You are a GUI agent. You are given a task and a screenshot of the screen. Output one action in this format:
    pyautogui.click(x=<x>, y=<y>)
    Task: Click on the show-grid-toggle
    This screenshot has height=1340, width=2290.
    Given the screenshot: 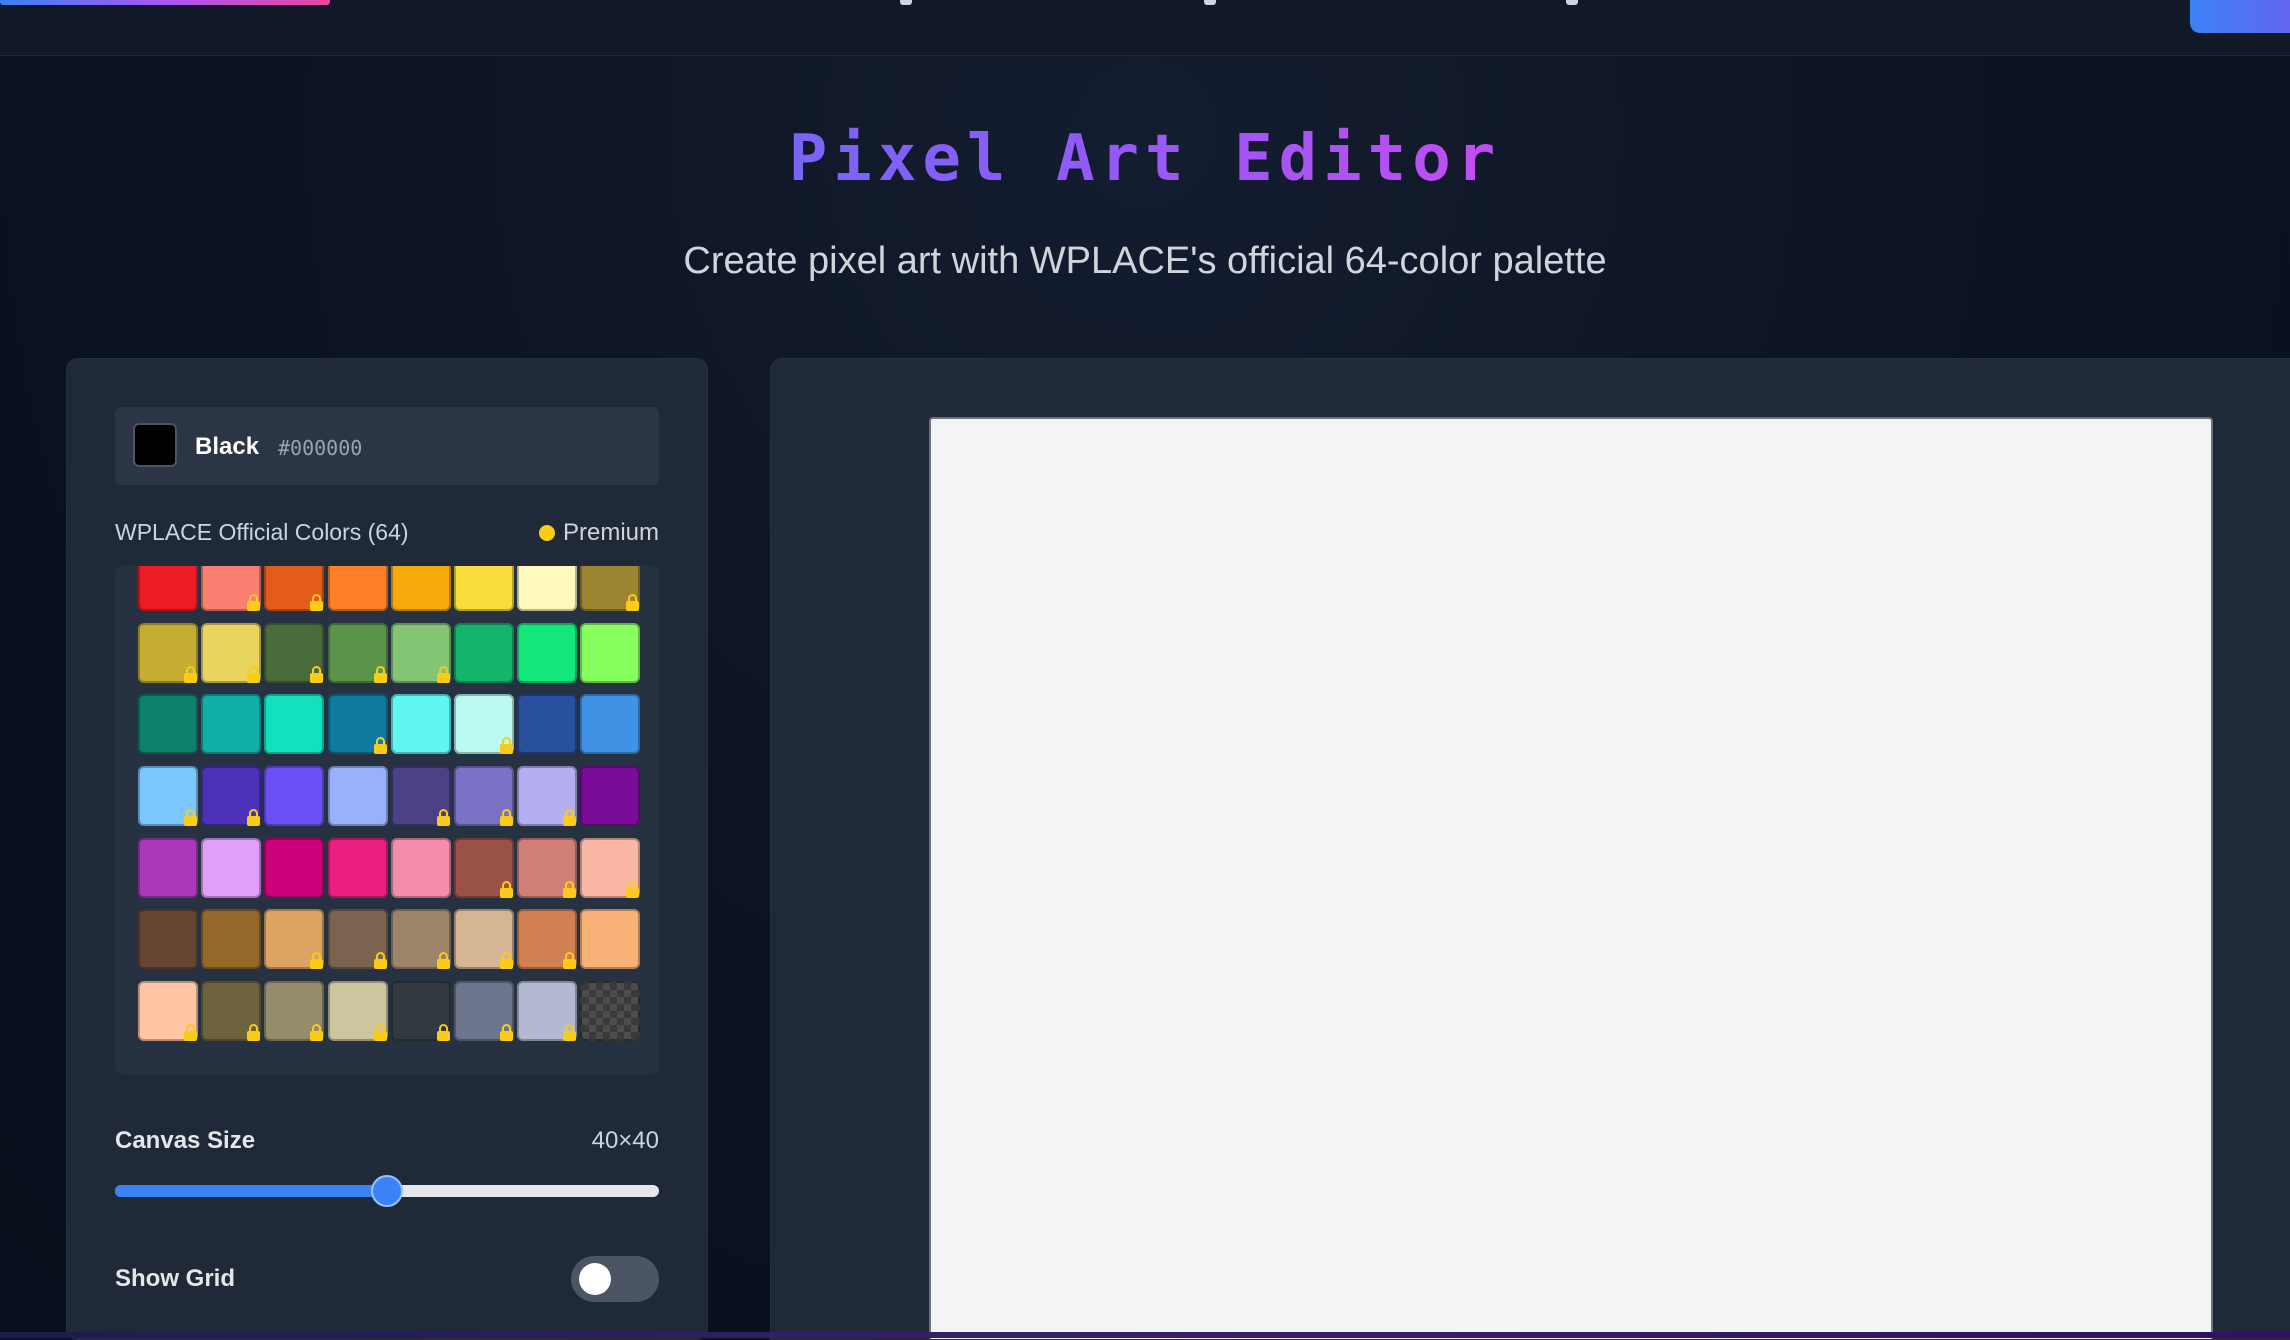 What is the action you would take?
    pyautogui.click(x=615, y=1279)
    